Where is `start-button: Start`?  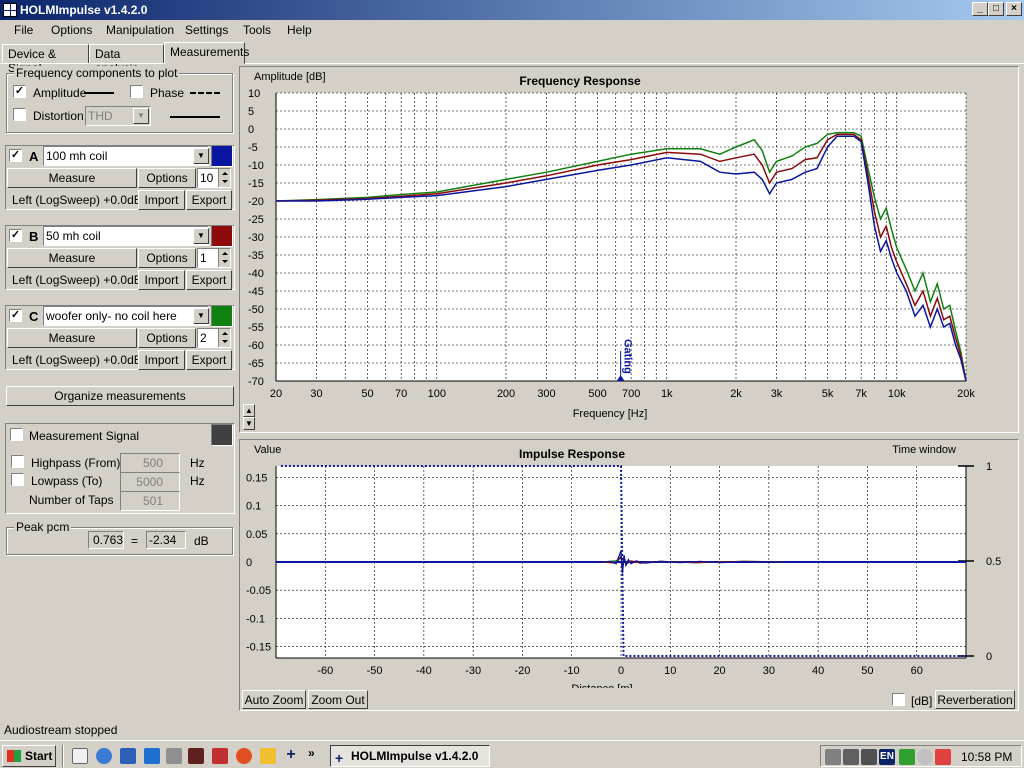
start-button: Start is located at coordinates (29, 756).